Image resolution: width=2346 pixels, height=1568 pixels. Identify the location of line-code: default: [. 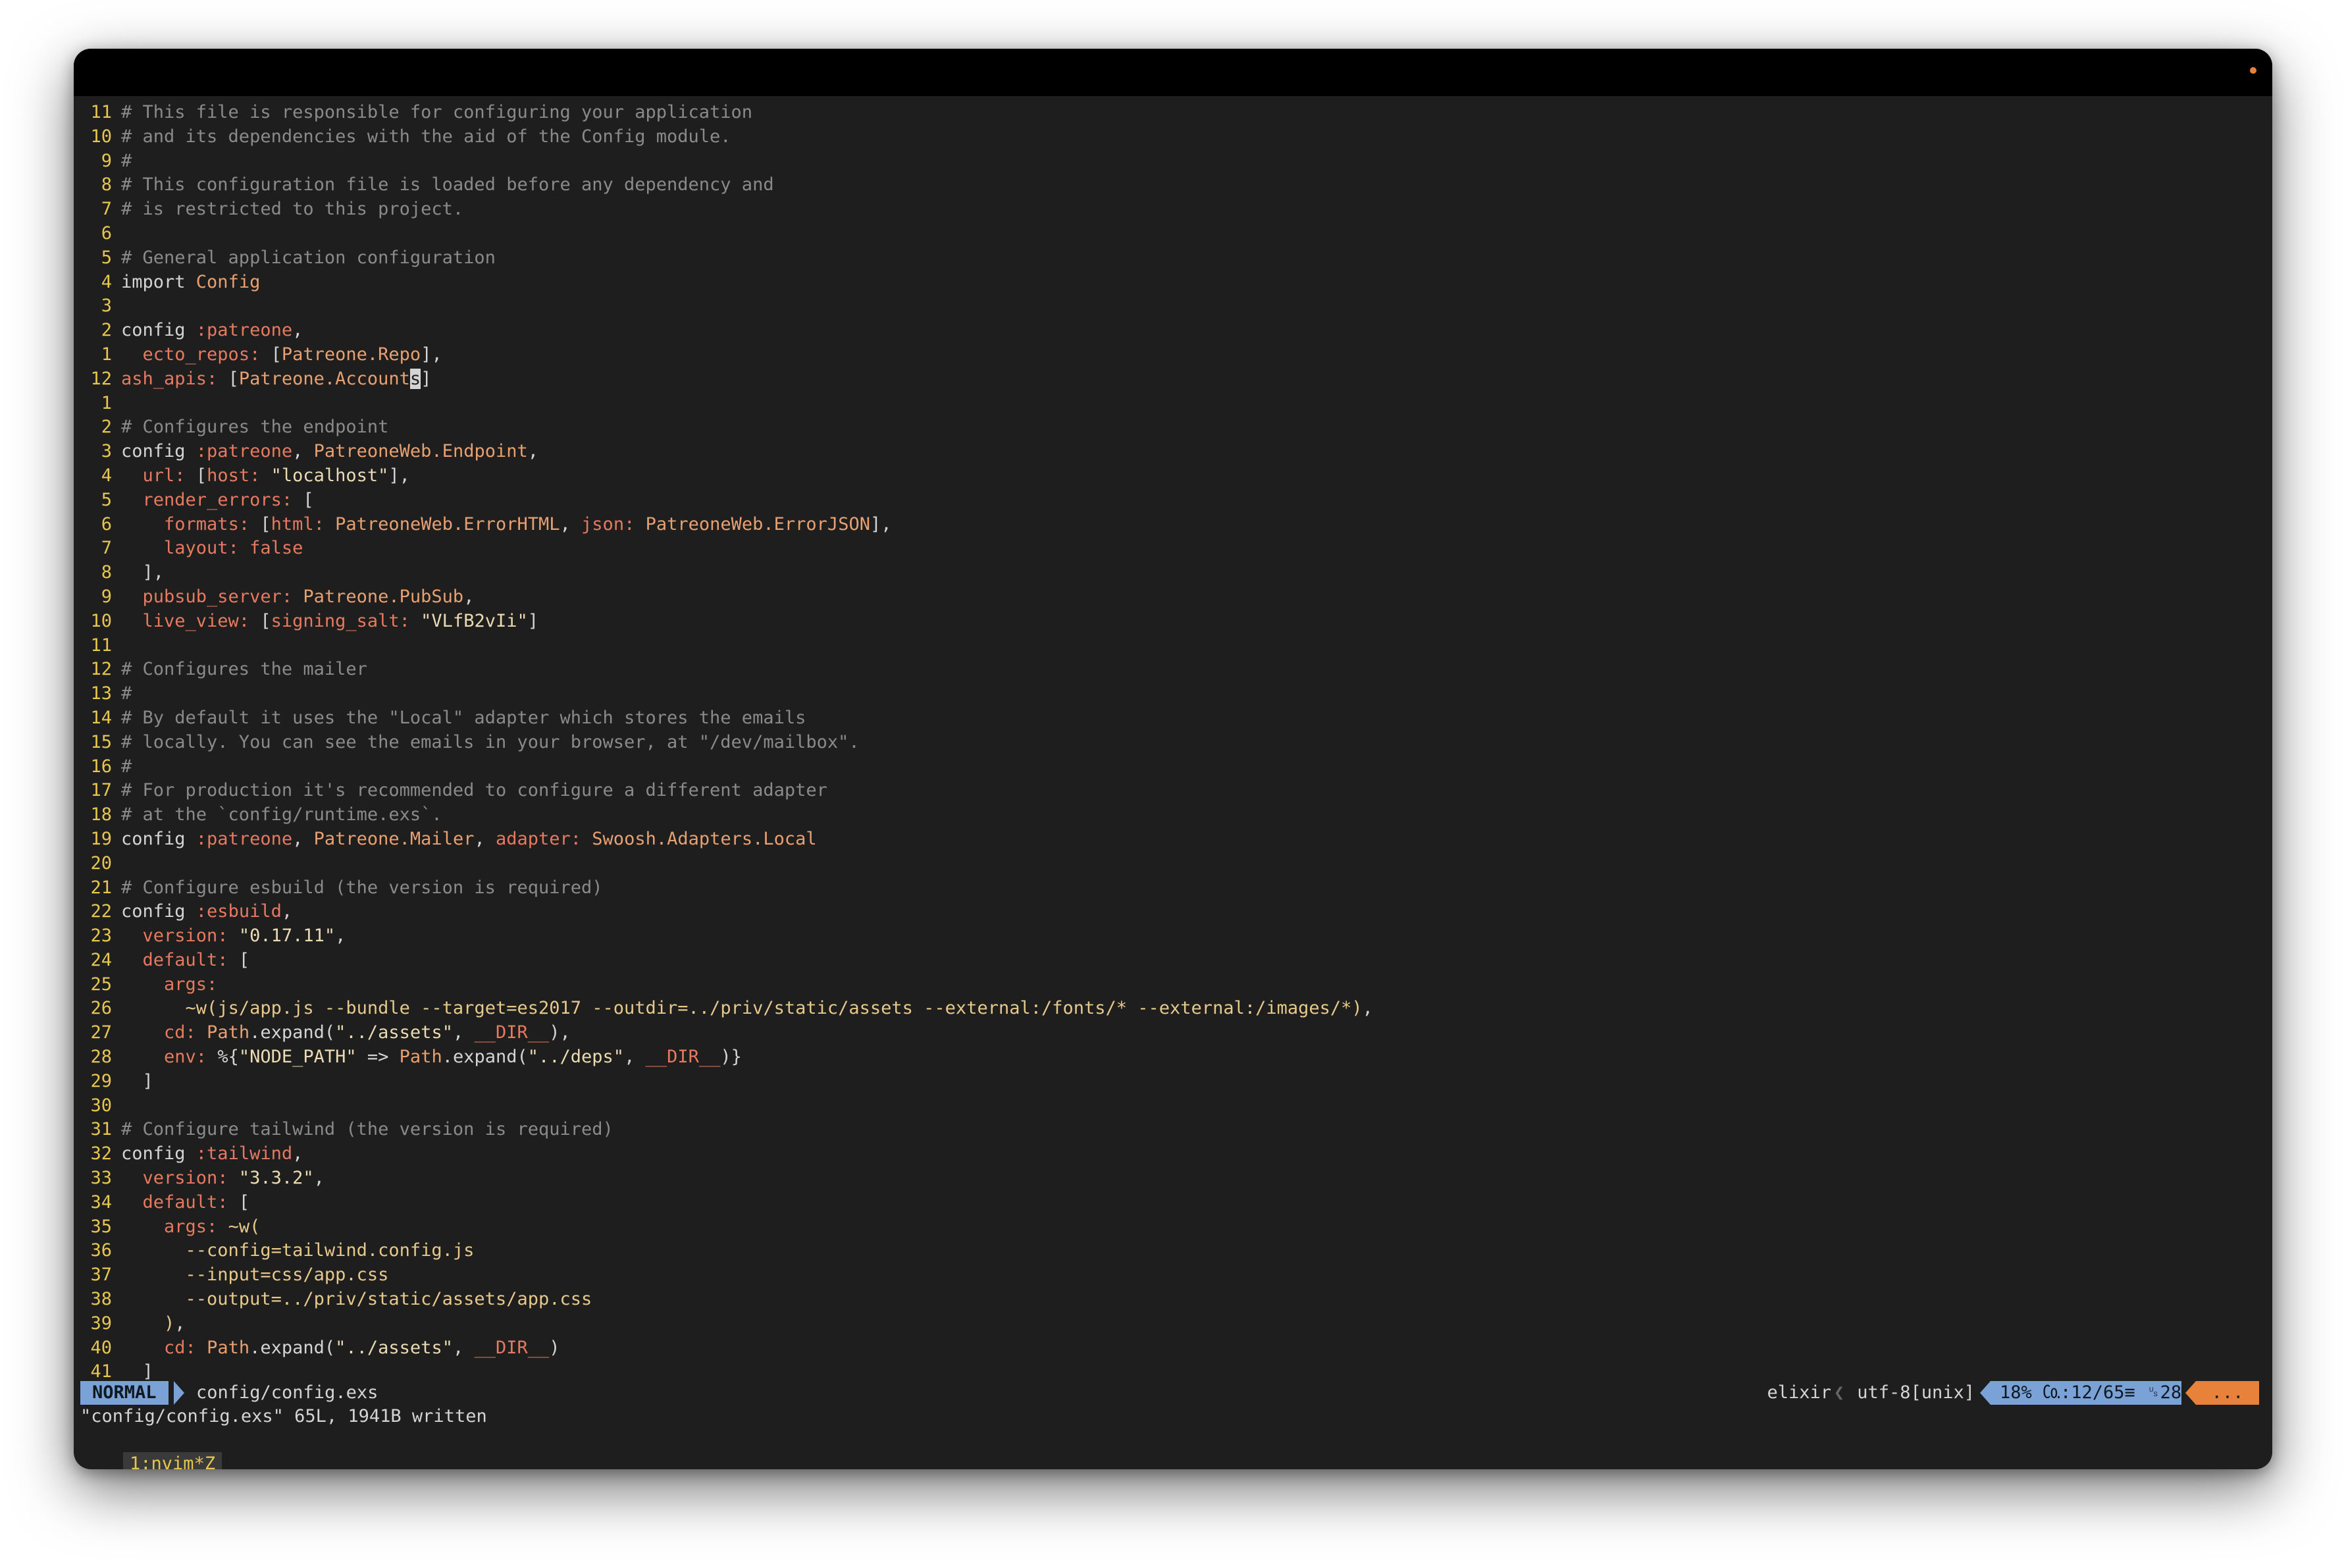
(185, 1203).